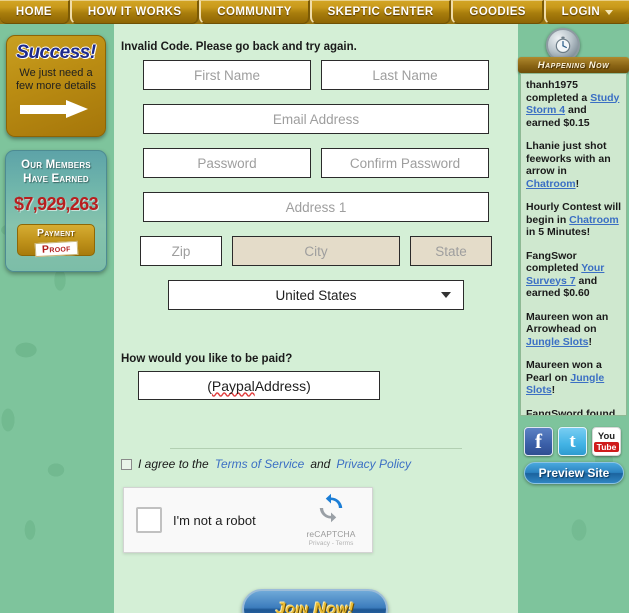  What do you see at coordinates (331, 508) in the screenshot?
I see `recaptcha-icon` at bounding box center [331, 508].